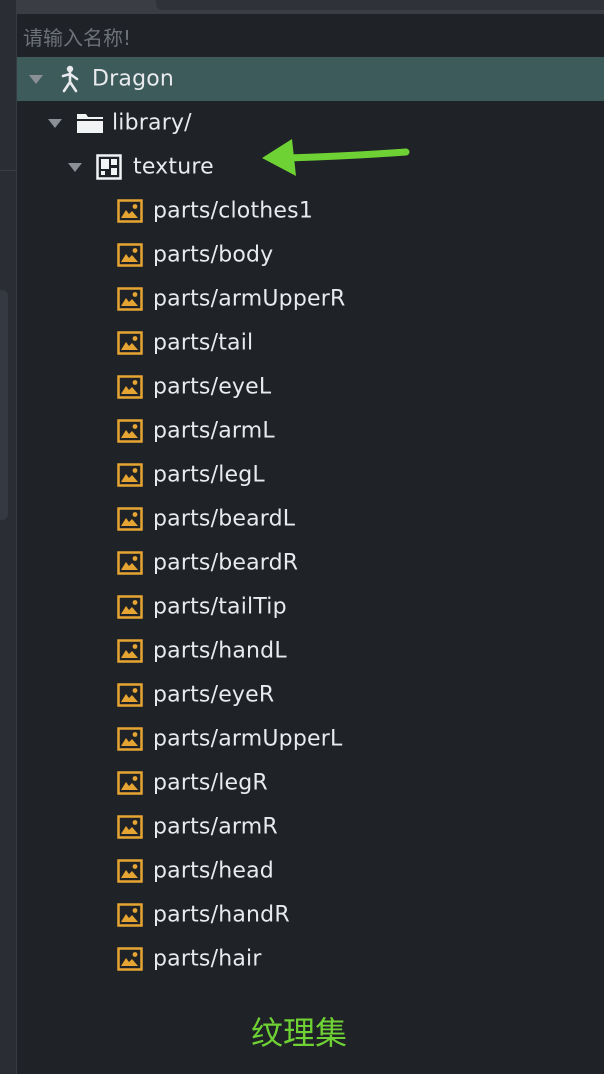  What do you see at coordinates (310, 519) in the screenshot?
I see `tree-item-row: parts/beardL` at bounding box center [310, 519].